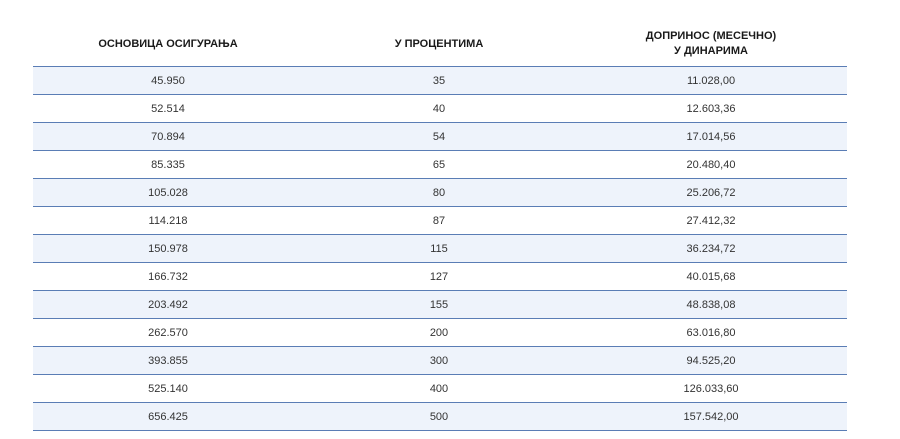 This screenshot has width=900, height=439. What do you see at coordinates (168, 416) in the screenshot?
I see `cell-insurance-base: 656.425` at bounding box center [168, 416].